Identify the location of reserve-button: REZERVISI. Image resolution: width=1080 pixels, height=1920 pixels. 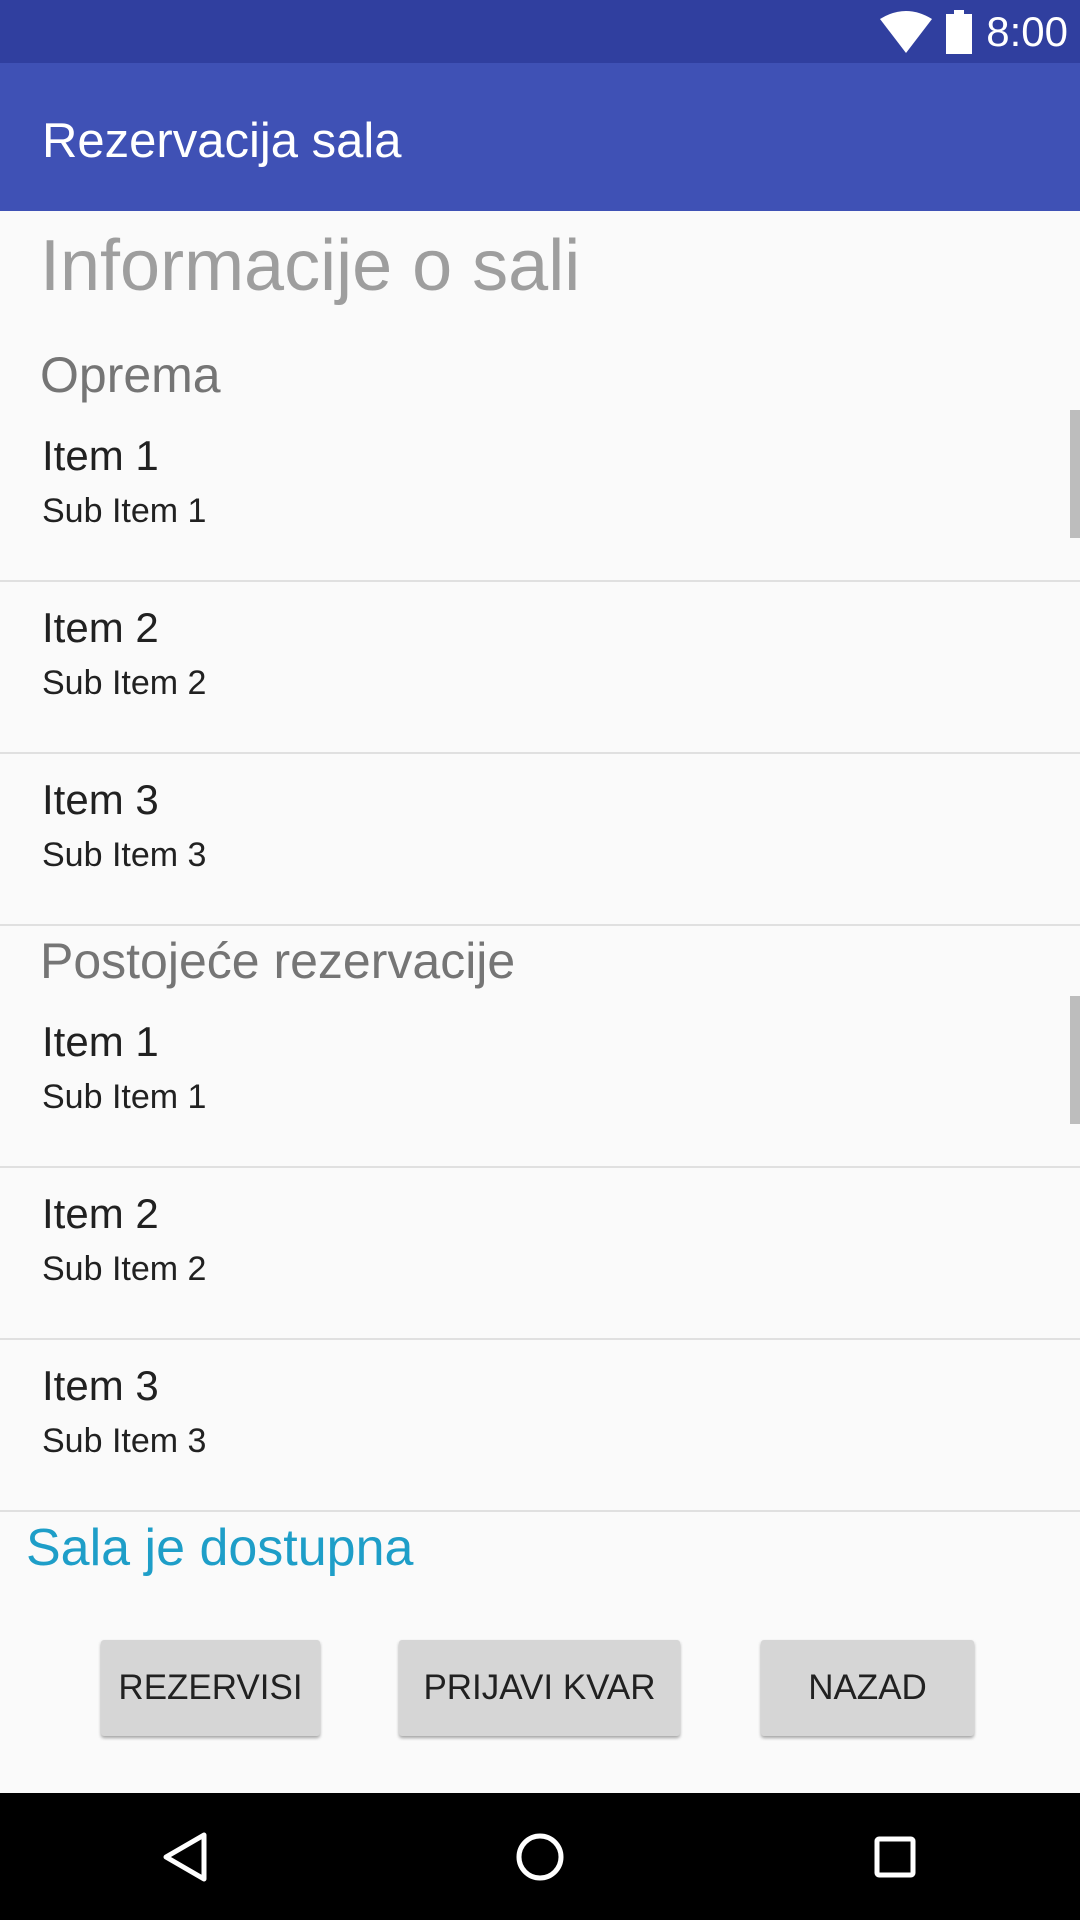
(210, 1688).